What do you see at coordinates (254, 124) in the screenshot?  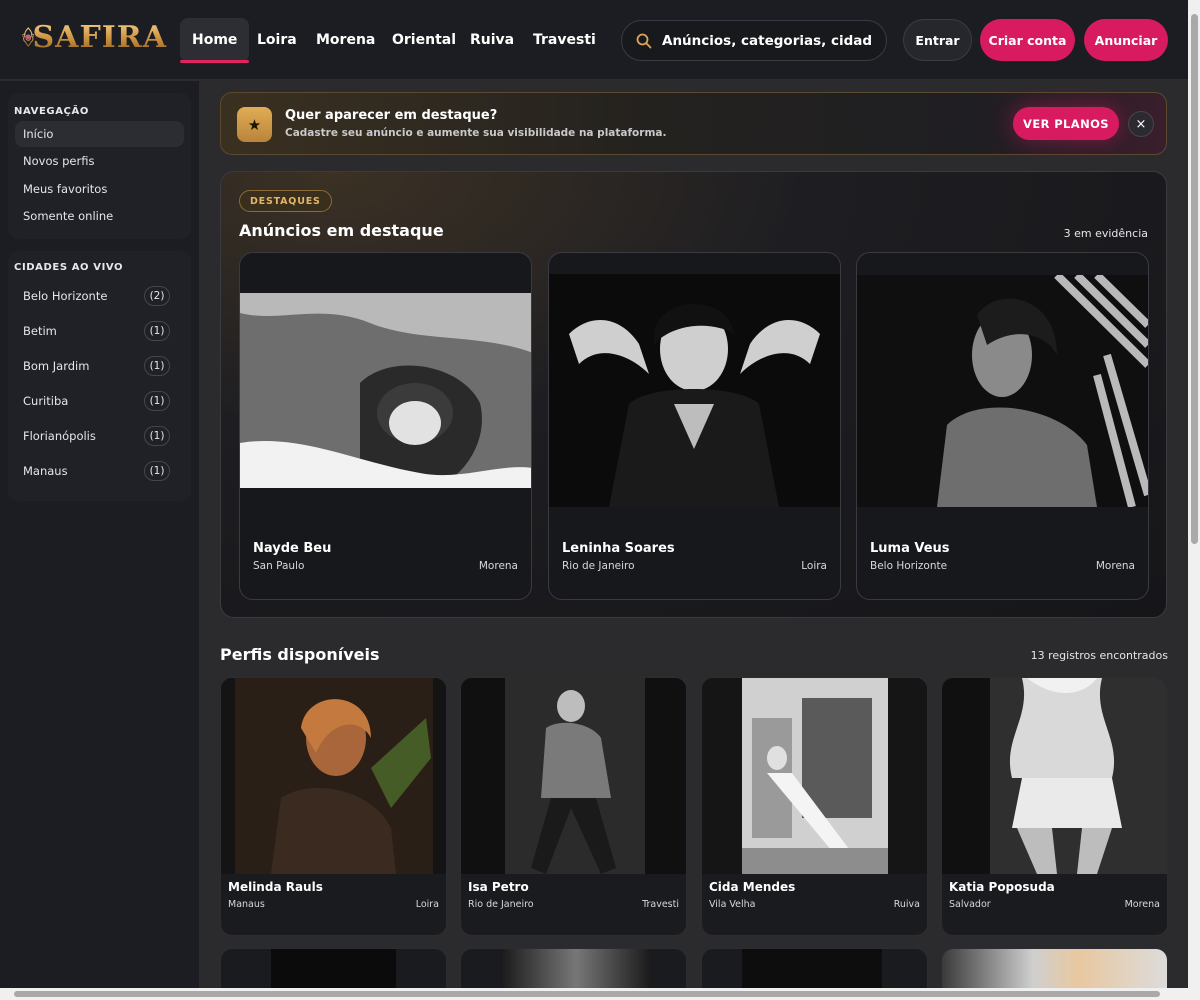 I see `star-icon: ★` at bounding box center [254, 124].